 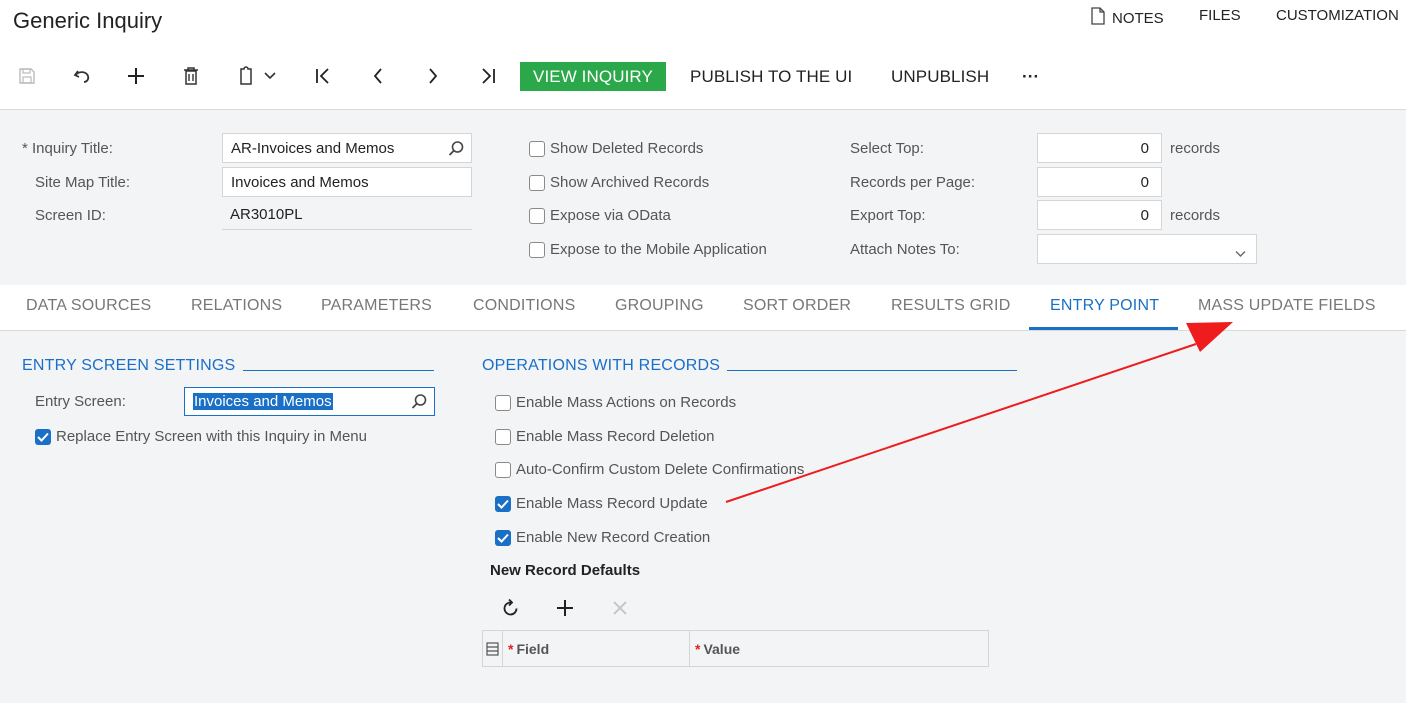 I want to click on select-top-unit: records, so click(x=1195, y=148).